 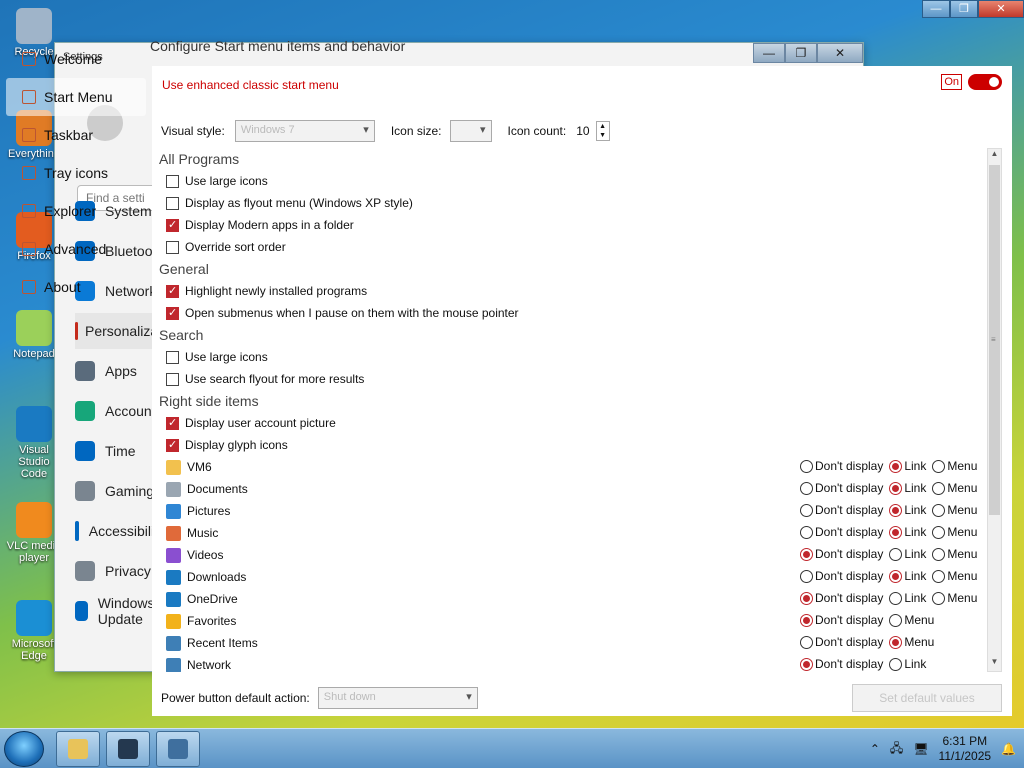 I want to click on menu-item-welcome: Welcome, so click(x=76, y=59).